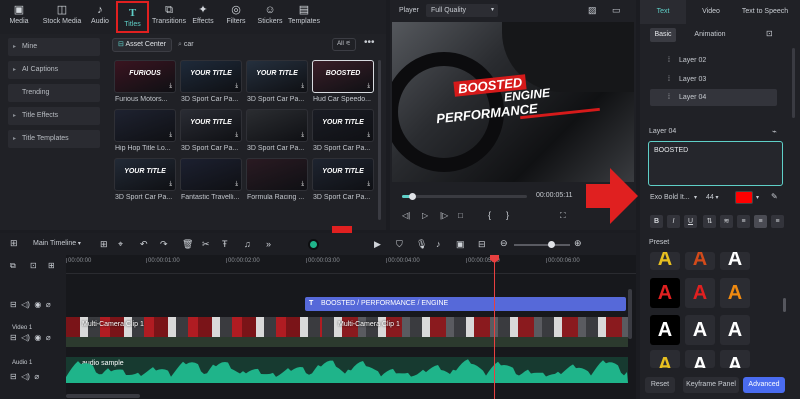  Describe the element at coordinates (489, 215) in the screenshot. I see `mark-in-icon: {` at that location.